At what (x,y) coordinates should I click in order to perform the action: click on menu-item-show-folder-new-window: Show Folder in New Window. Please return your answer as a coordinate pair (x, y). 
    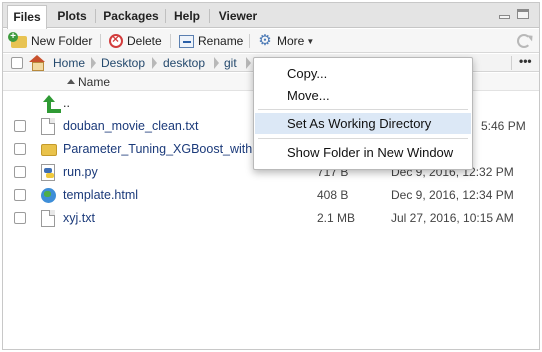
    Looking at the image, I should click on (363, 152).